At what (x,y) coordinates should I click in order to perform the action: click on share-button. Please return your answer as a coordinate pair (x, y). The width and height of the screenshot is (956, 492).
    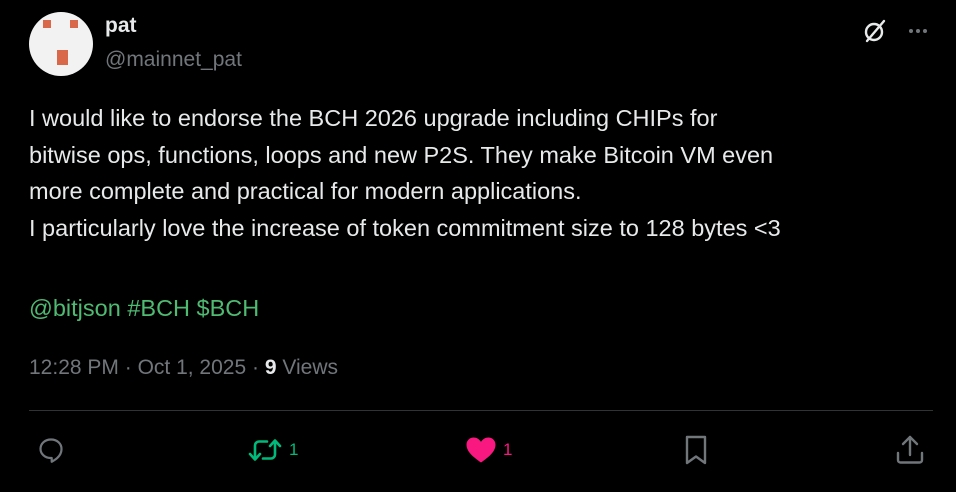
    Looking at the image, I should click on (910, 450).